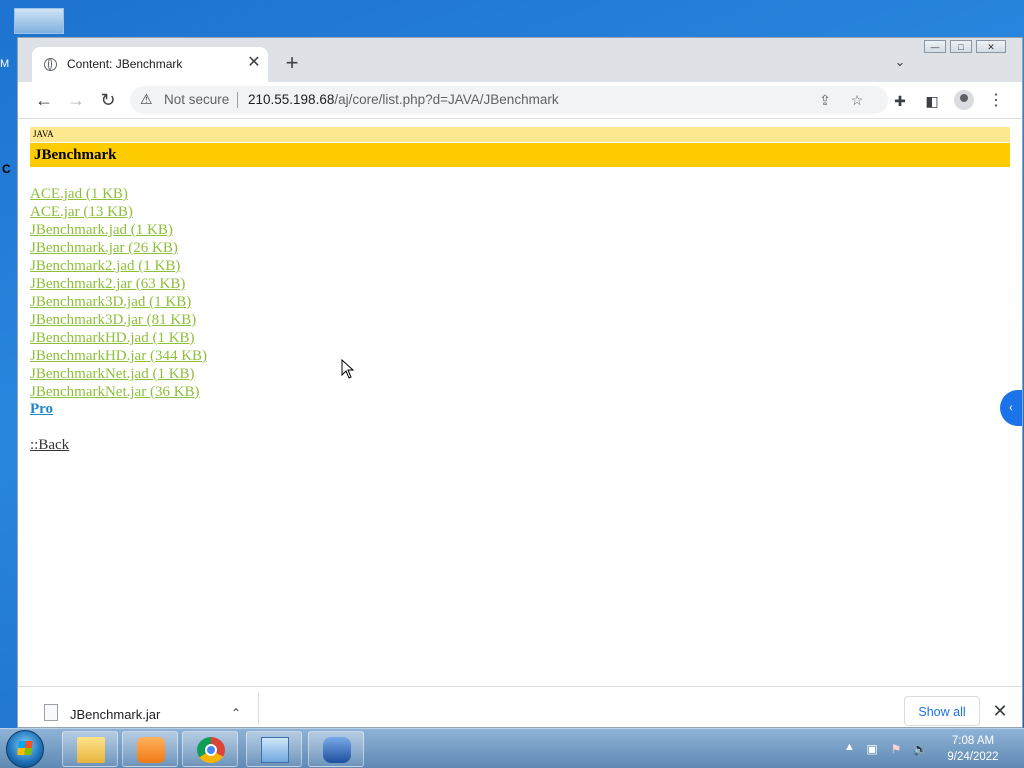 The height and width of the screenshot is (768, 1024). I want to click on list-item: ACE.jar (13 KB), so click(118, 212).